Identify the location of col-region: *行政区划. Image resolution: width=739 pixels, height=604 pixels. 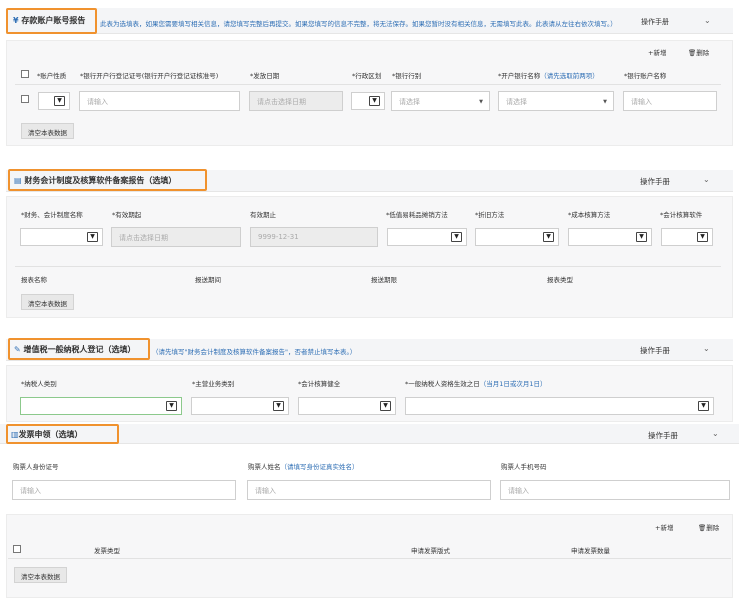
(367, 76).